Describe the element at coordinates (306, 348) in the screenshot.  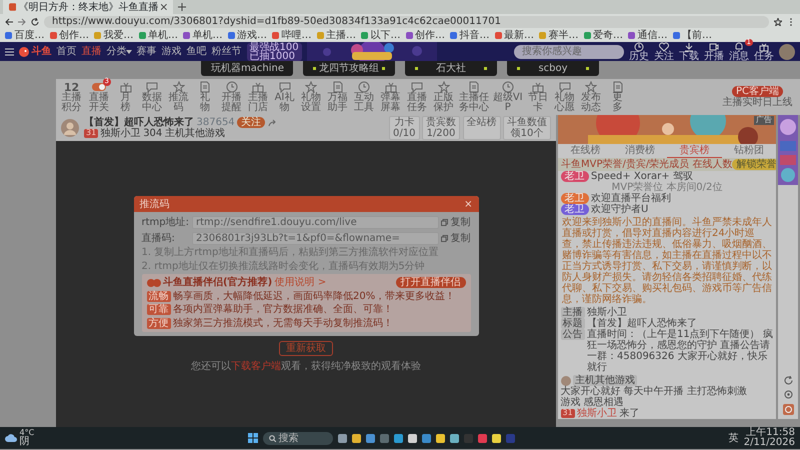
I see `refetch-button: 重新获取` at that location.